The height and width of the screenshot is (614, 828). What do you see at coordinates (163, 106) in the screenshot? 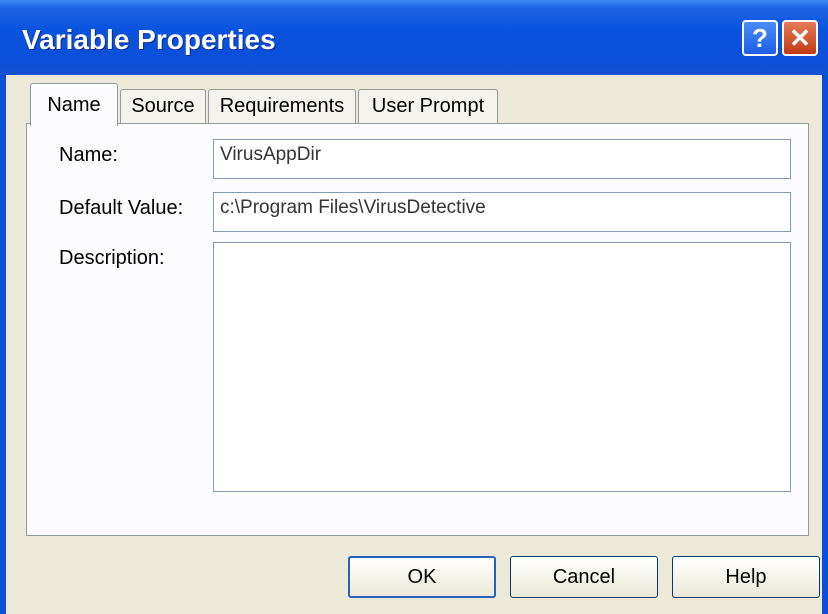
I see `tab-source: Source` at bounding box center [163, 106].